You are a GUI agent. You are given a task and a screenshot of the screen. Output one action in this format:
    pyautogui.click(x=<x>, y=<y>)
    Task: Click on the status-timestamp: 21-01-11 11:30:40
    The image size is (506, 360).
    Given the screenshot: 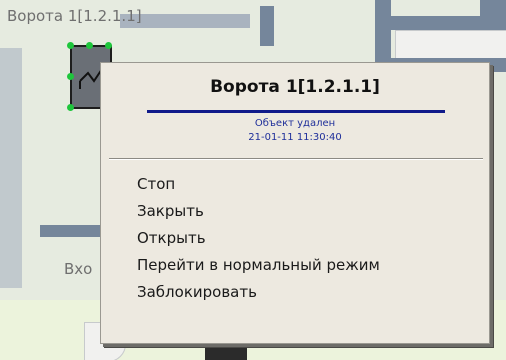 What is the action you would take?
    pyautogui.click(x=295, y=137)
    